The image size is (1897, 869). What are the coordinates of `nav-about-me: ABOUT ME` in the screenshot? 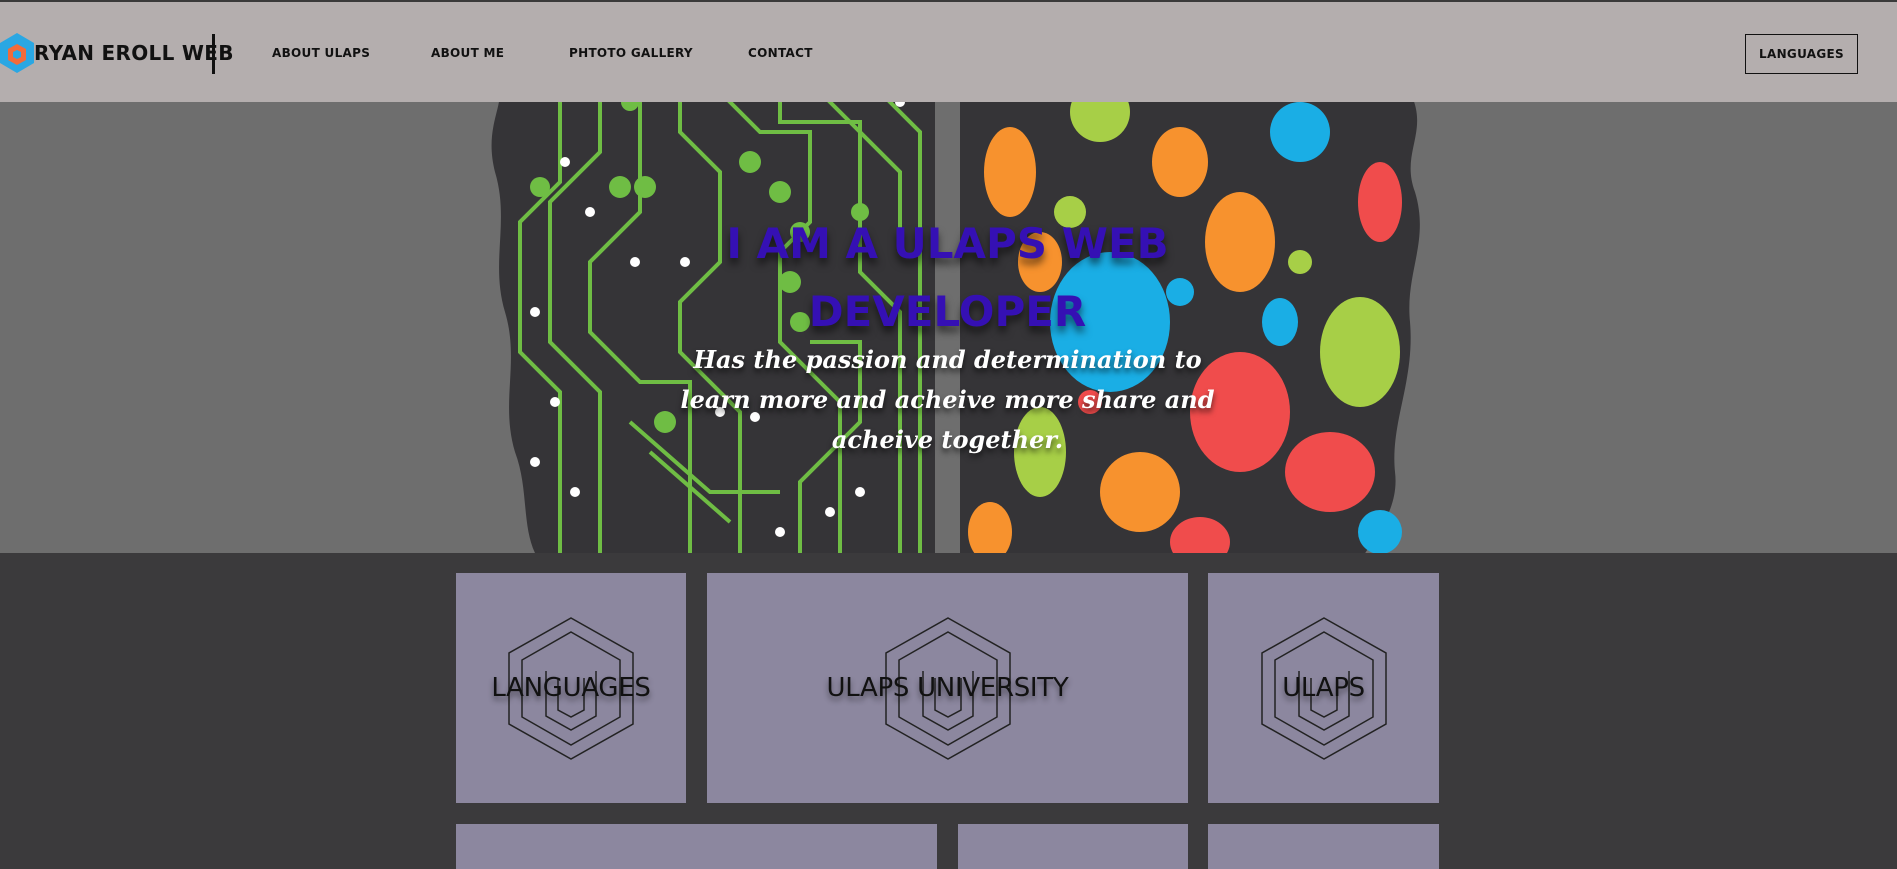 It's located at (467, 53).